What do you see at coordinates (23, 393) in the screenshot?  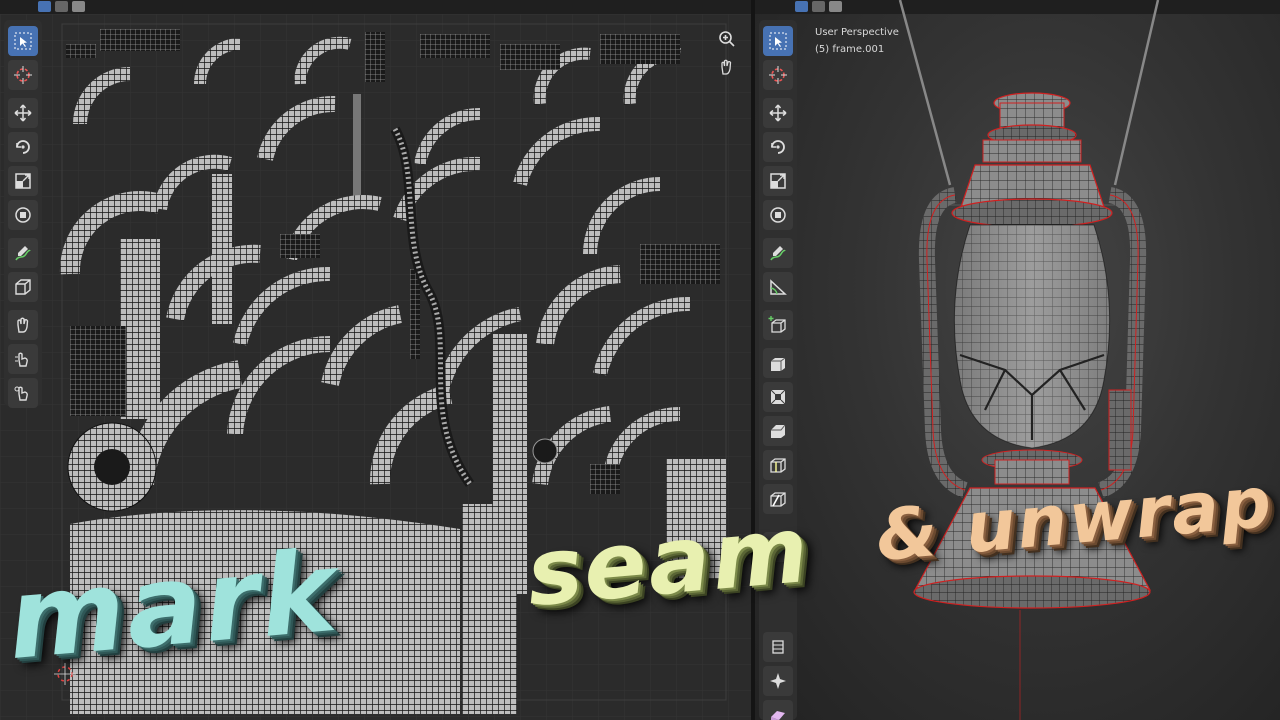 I see `relax-icon` at bounding box center [23, 393].